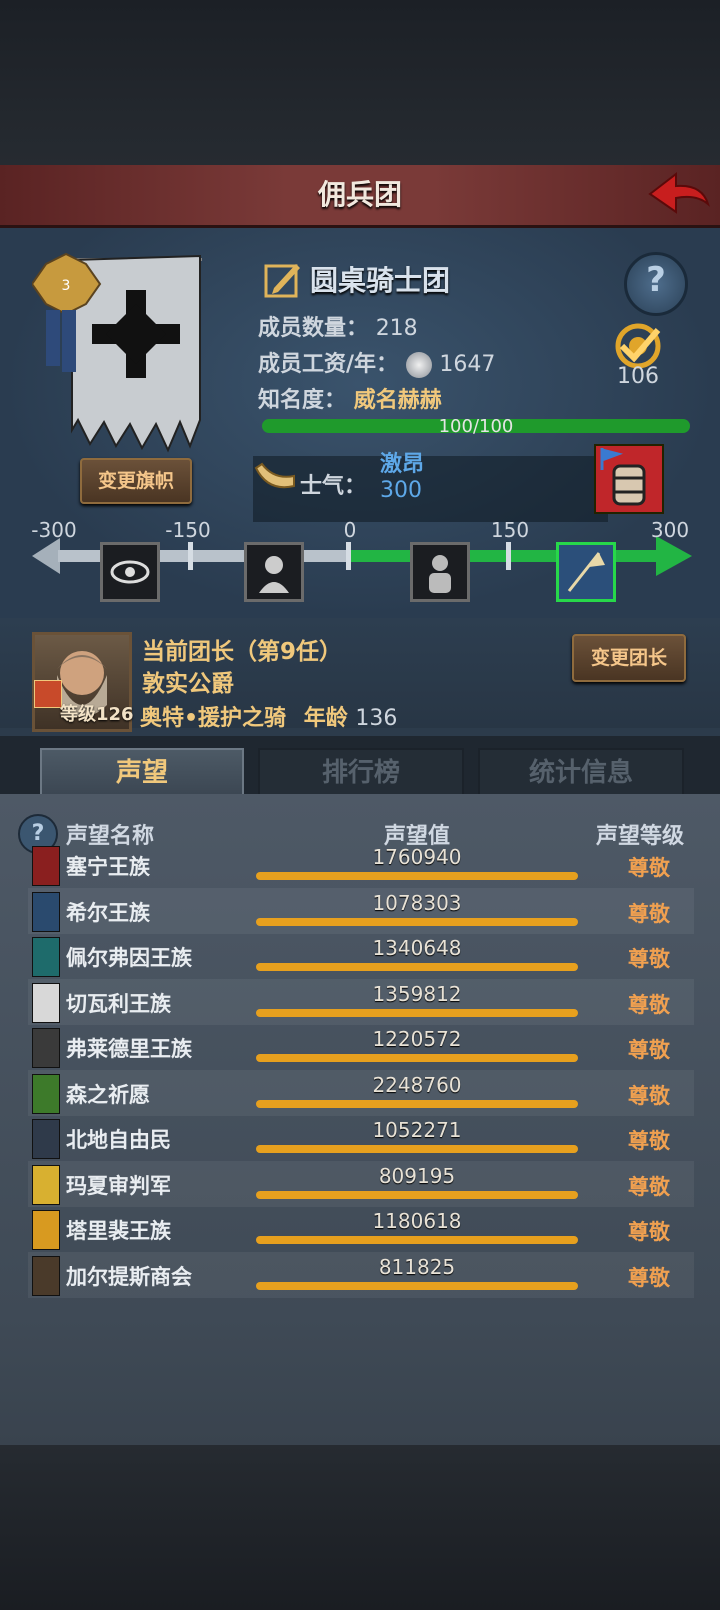  Describe the element at coordinates (213, 718) in the screenshot. I see `leader-name: 奥特•援护之骑` at that location.